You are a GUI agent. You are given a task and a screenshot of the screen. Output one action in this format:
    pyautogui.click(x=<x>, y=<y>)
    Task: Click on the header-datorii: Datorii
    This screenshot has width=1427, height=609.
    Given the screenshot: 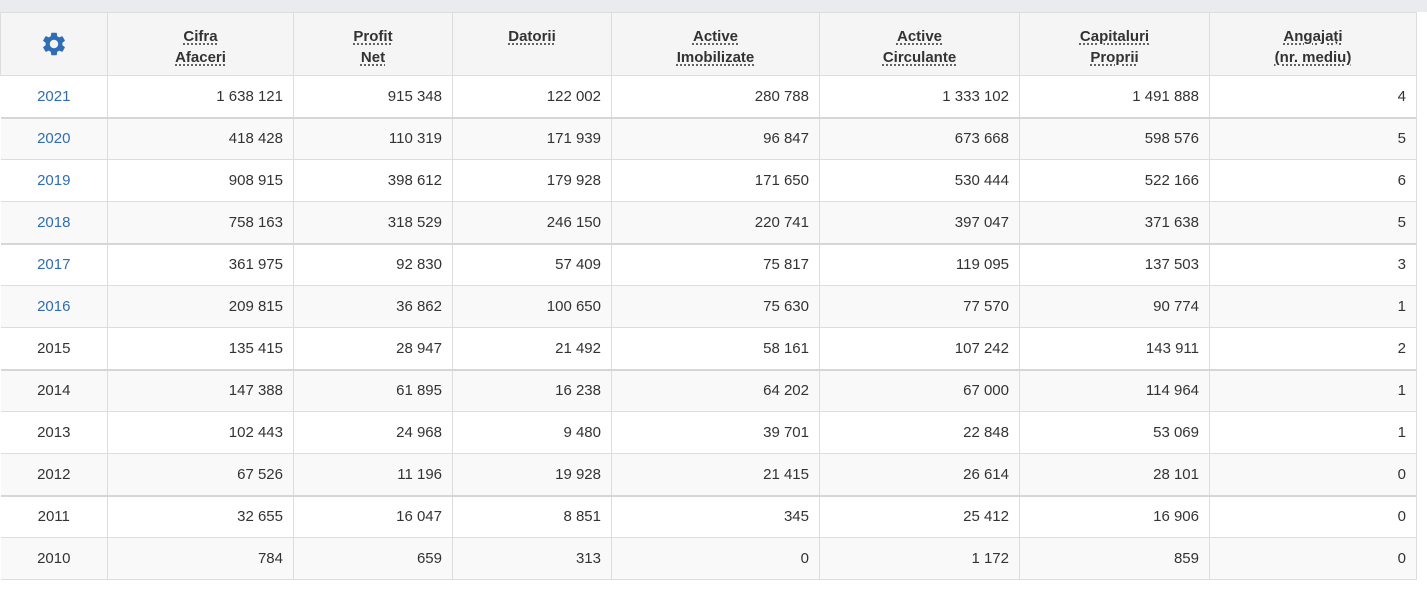 What is the action you would take?
    pyautogui.click(x=532, y=44)
    